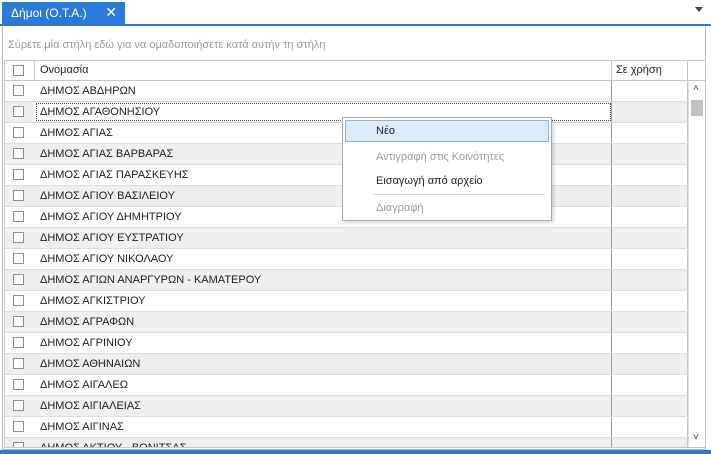  Describe the element at coordinates (447, 131) in the screenshot. I see `menu-item-new: Νέο` at that location.